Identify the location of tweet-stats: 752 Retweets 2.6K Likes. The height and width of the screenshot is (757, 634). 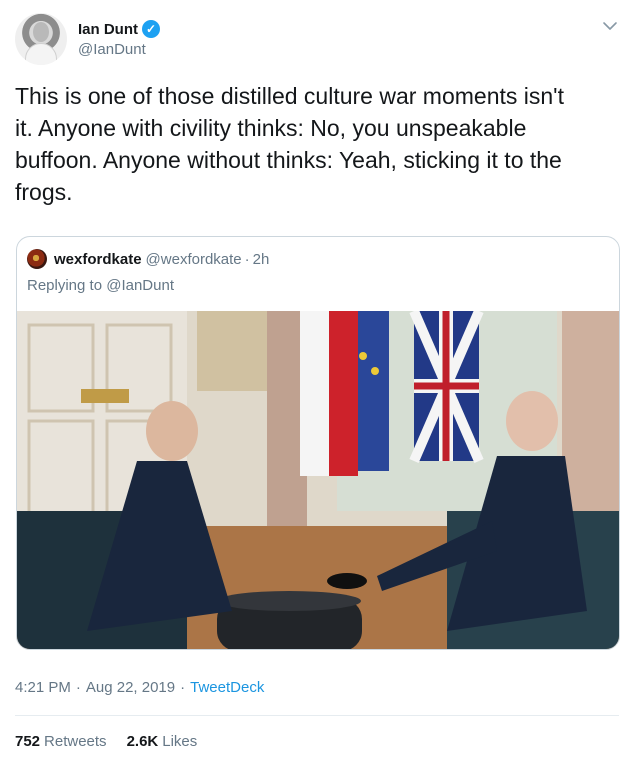
(116, 741).